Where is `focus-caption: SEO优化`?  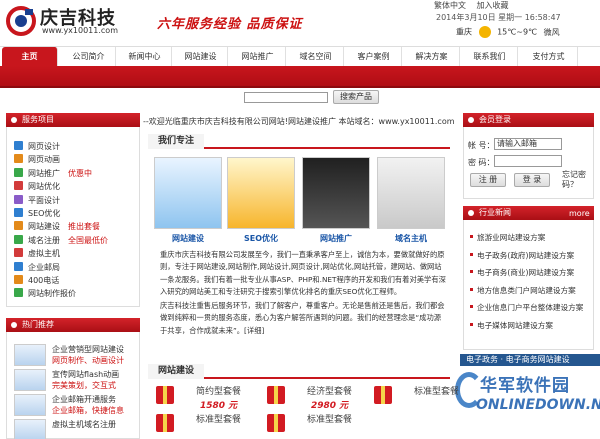 focus-caption: SEO优化 is located at coordinates (261, 238).